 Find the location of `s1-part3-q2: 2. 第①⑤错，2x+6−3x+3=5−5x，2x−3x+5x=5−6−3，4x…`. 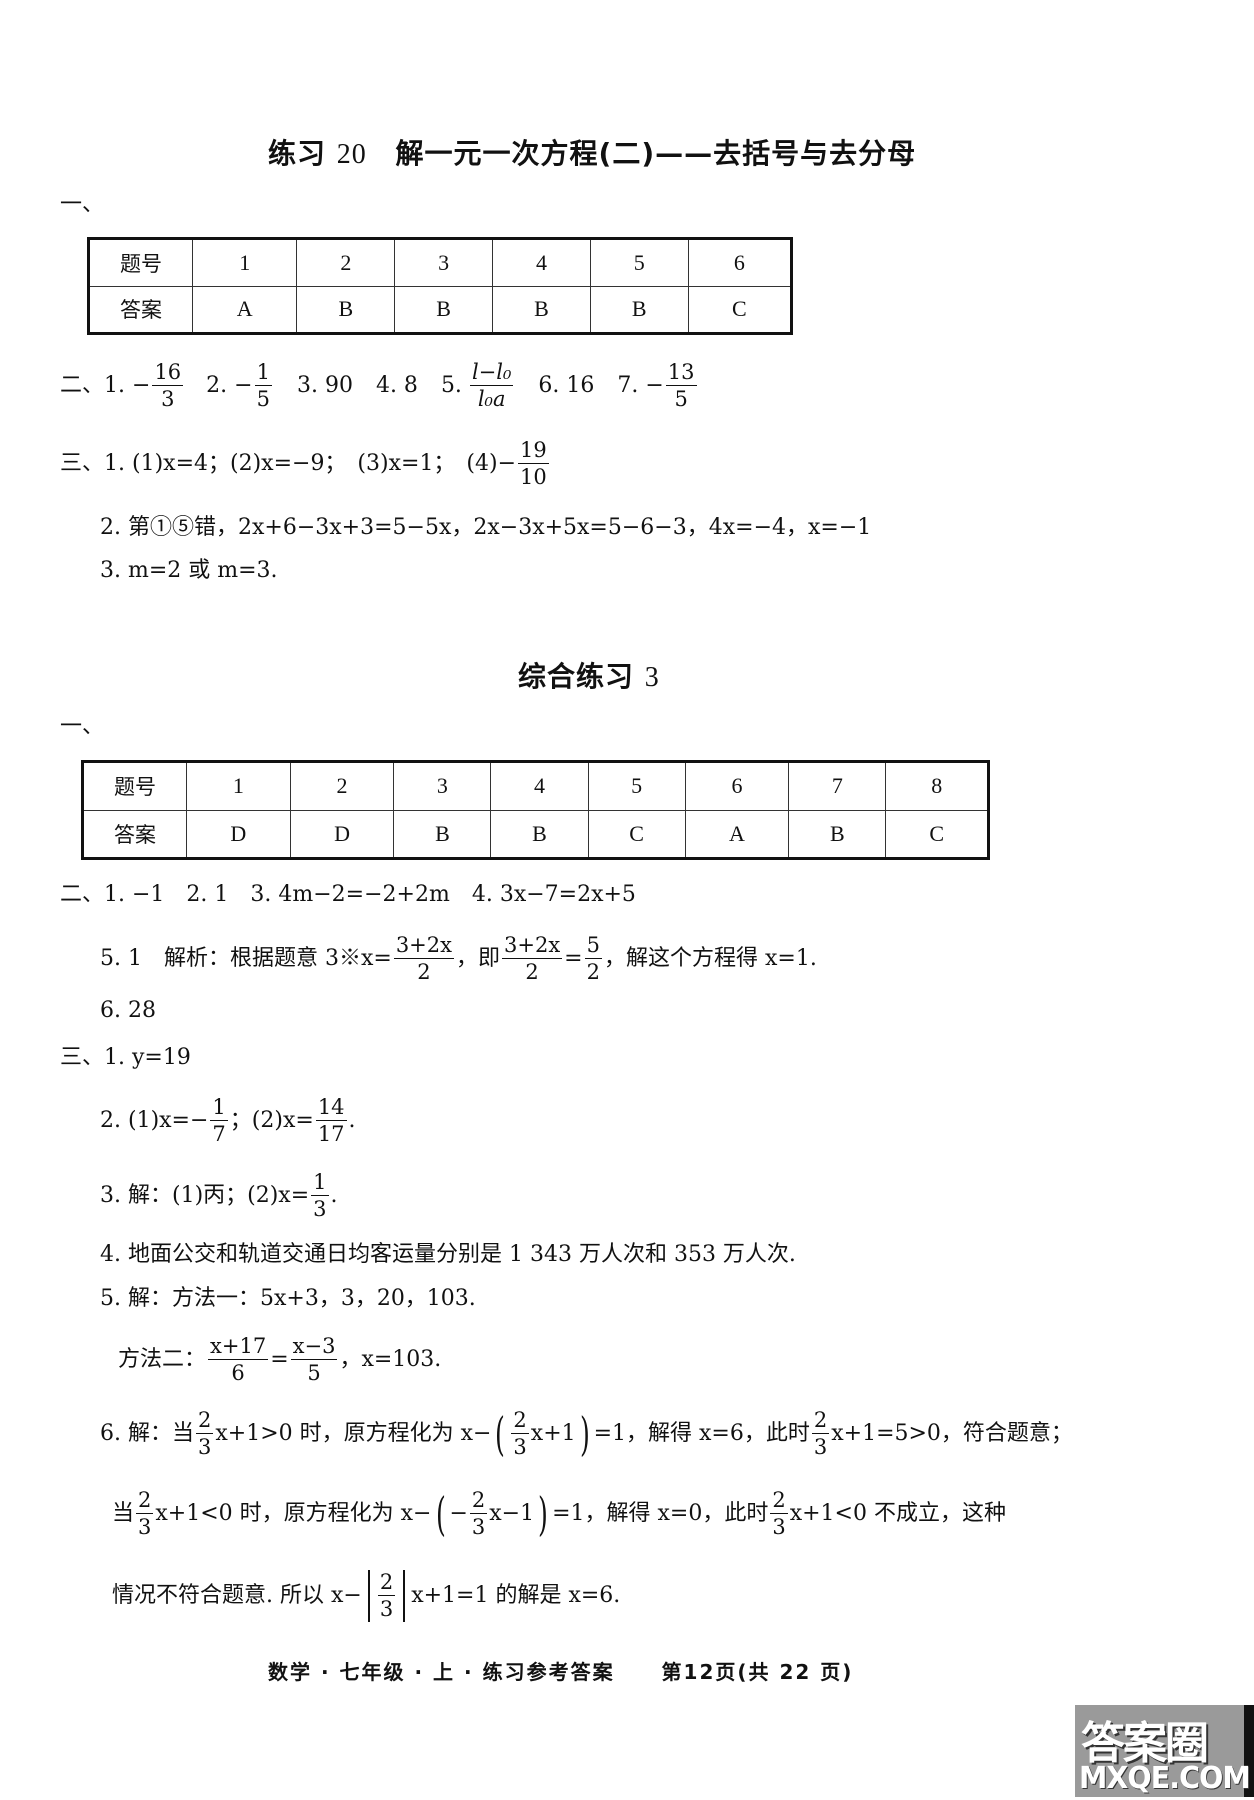

s1-part3-q2: 2. 第①⑤错，2x+6−3x+3=5−5x，2x−3x+5x=5−6−3，4x… is located at coordinates (486, 527).